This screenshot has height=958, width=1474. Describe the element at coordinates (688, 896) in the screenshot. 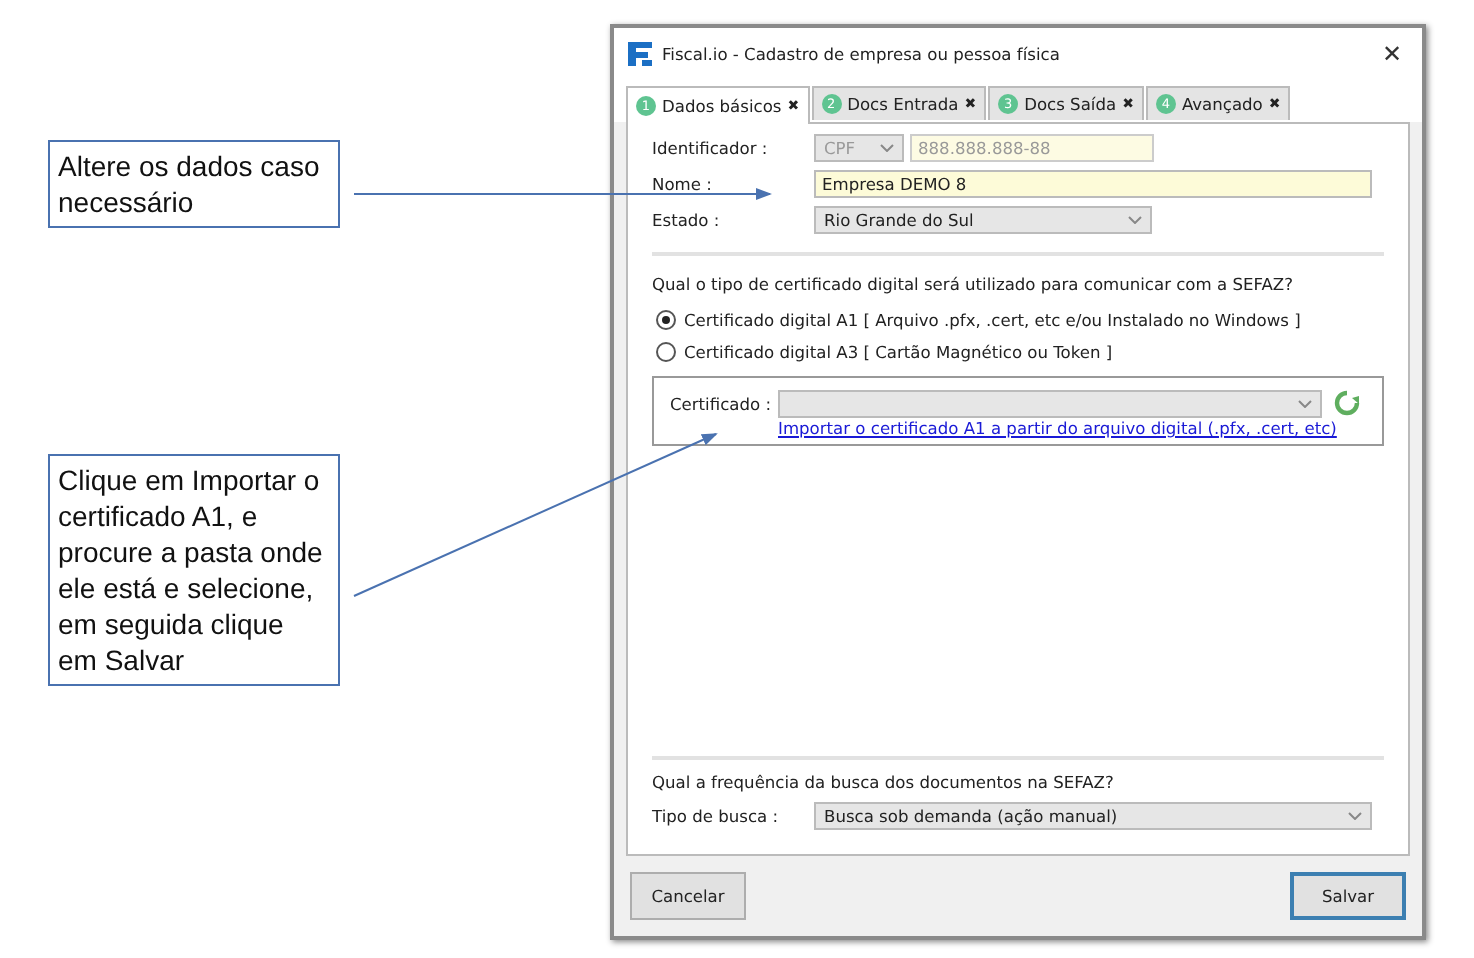

I see `dialog-button: Cancelar` at that location.